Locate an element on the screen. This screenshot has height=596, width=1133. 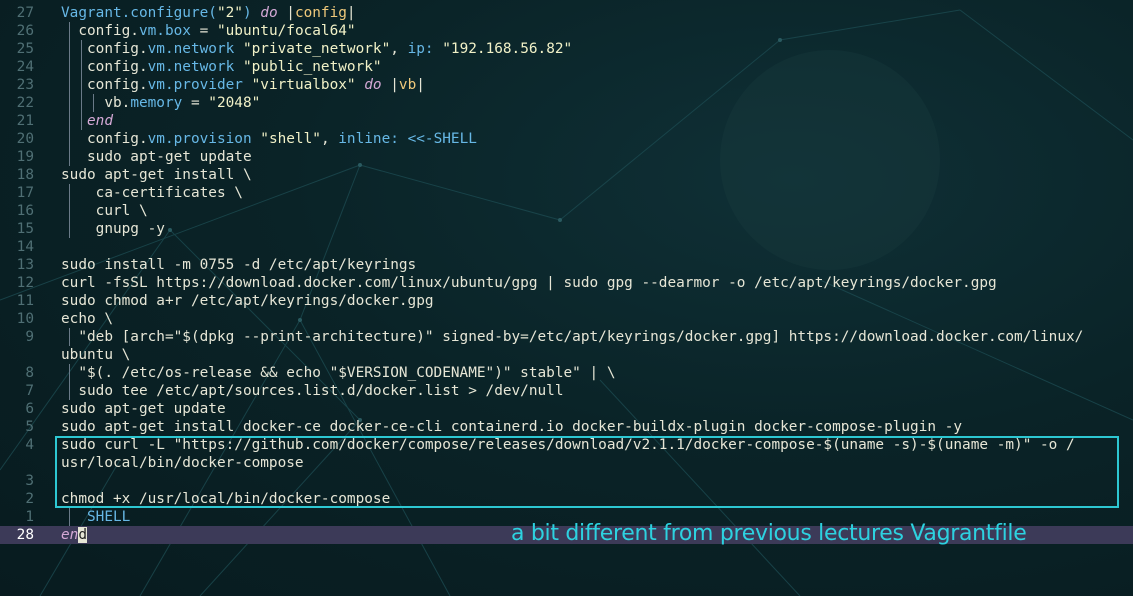
line-number: 17 is located at coordinates (25, 193).